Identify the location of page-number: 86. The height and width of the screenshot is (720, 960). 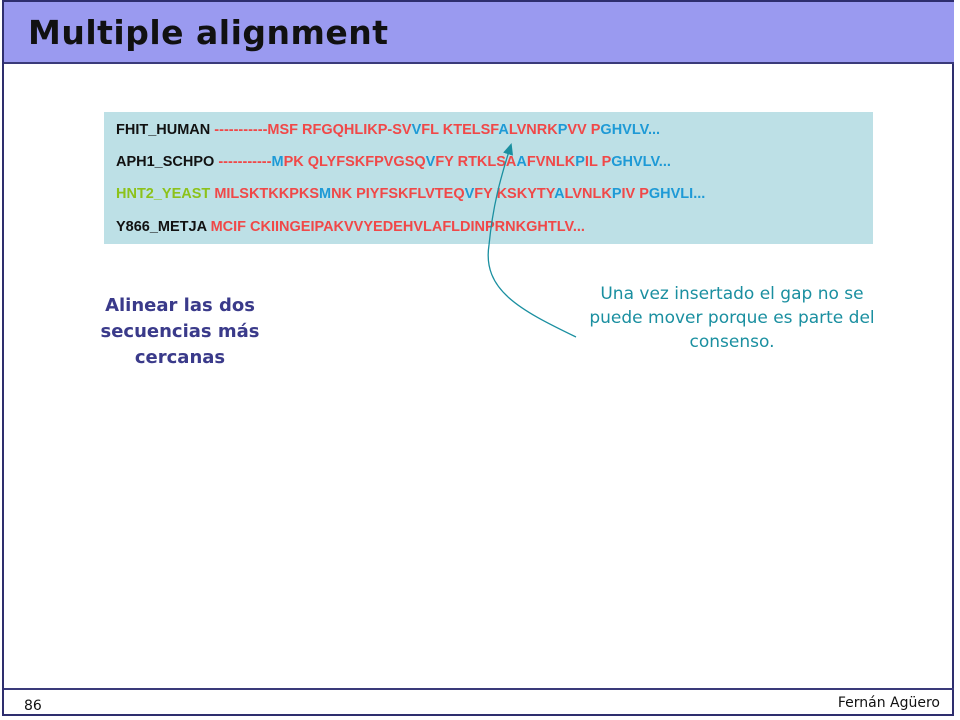
(33, 706).